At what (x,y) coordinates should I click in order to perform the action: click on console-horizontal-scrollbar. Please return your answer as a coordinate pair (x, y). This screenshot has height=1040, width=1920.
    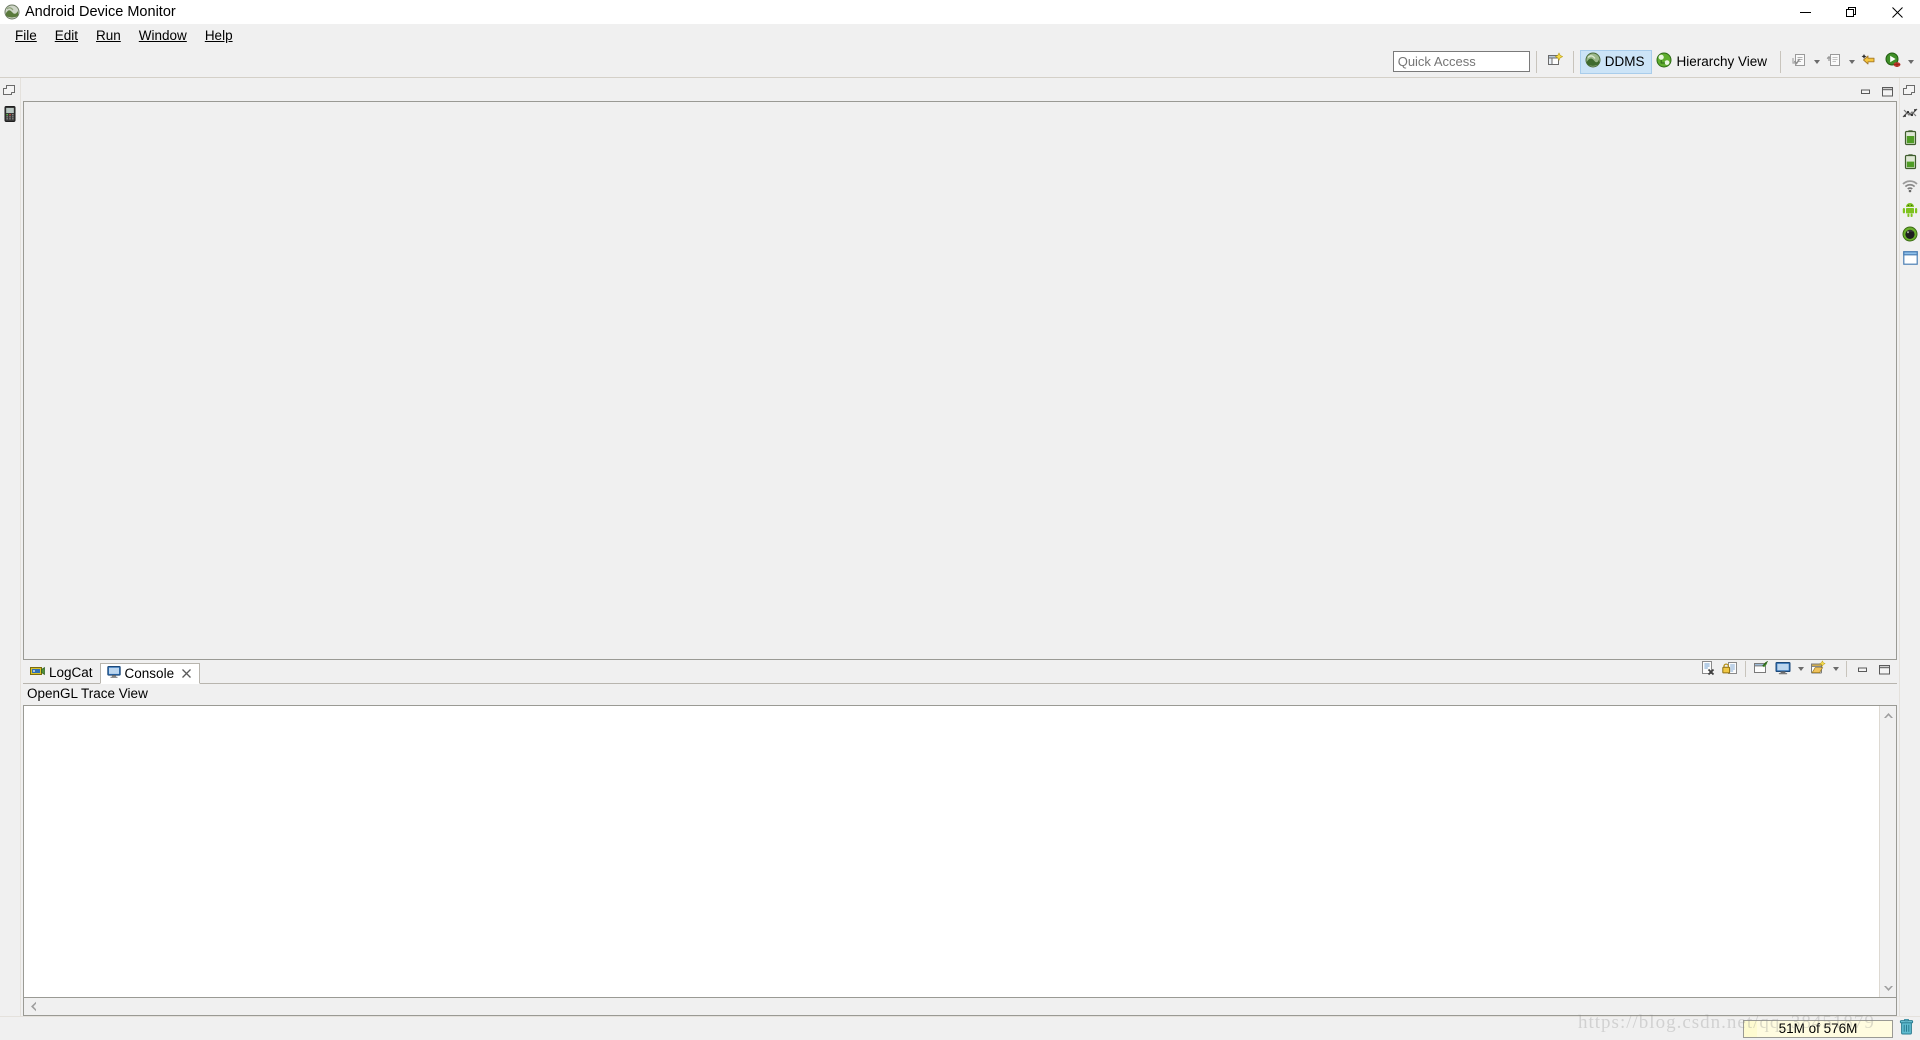
    Looking at the image, I should click on (960, 1007).